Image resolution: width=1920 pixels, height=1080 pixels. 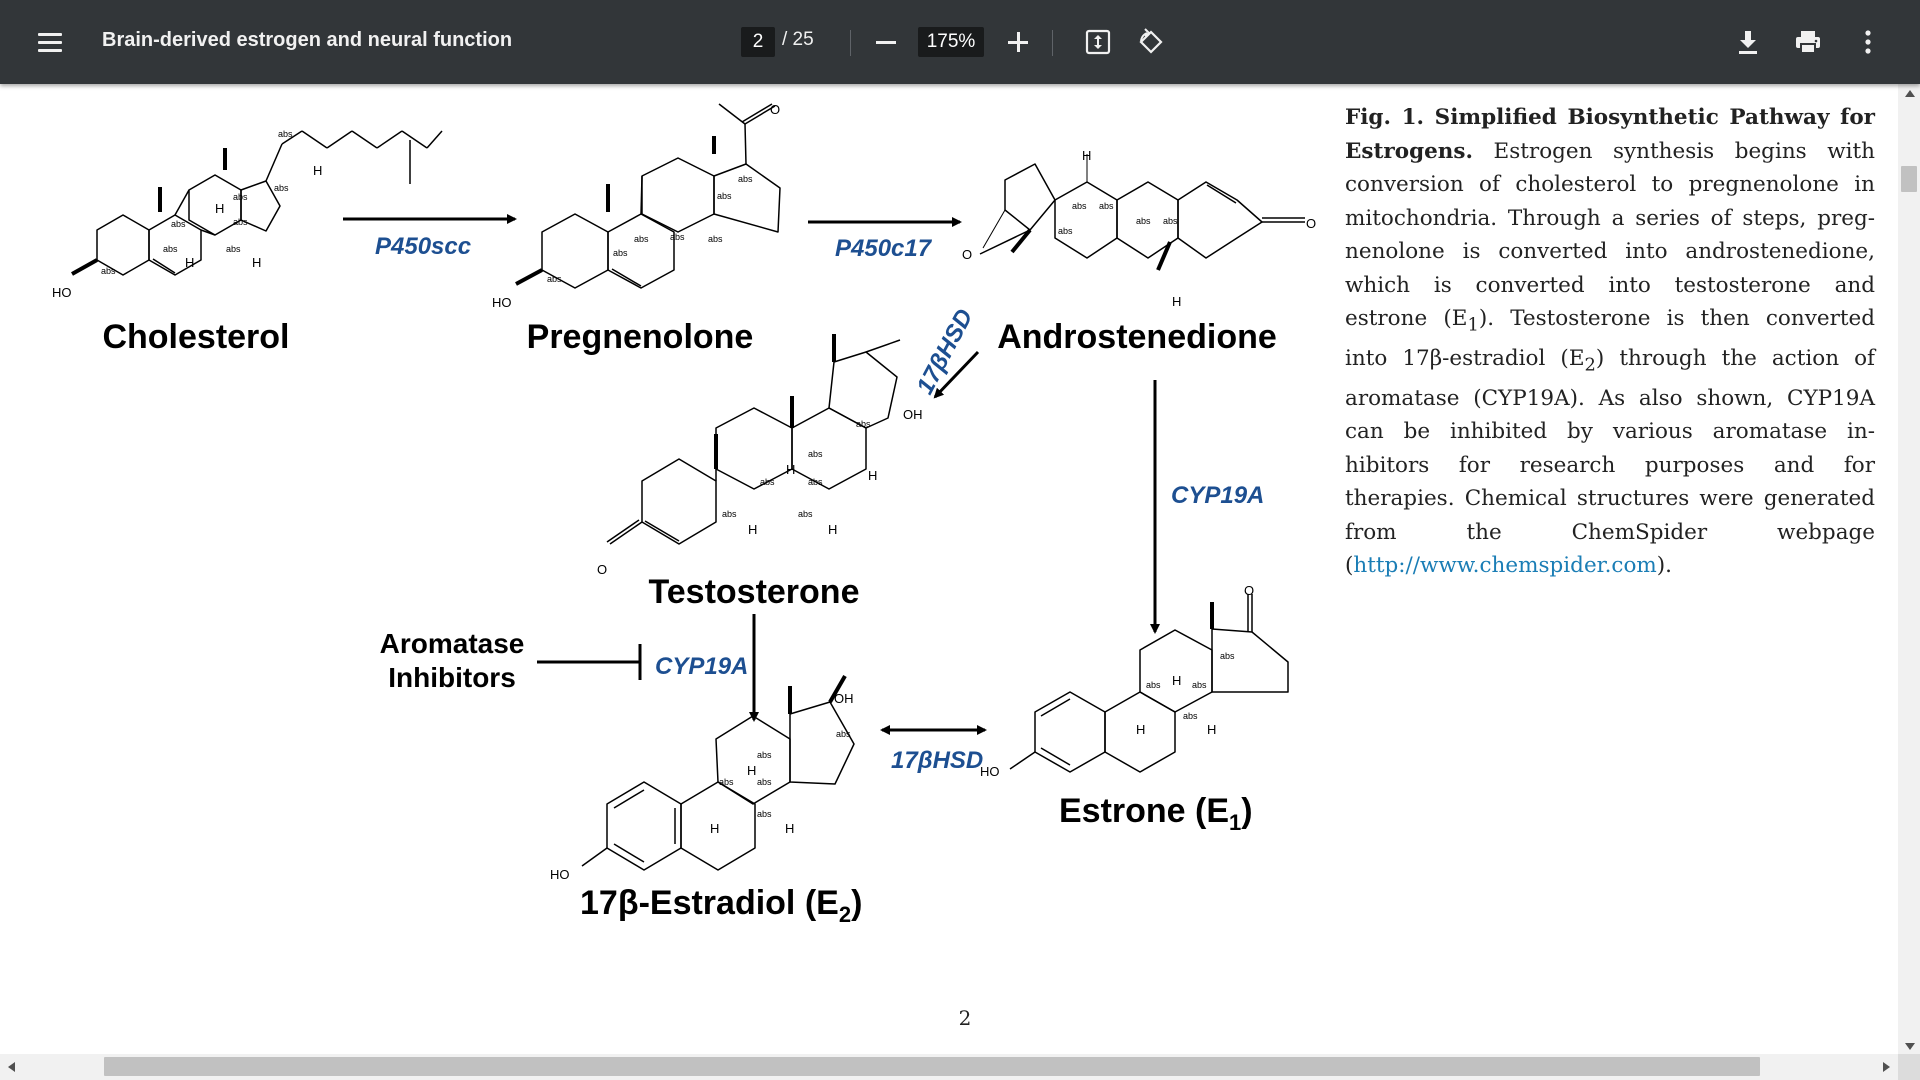 What do you see at coordinates (195, 337) in the screenshot?
I see `cholesterol-label: Cholesterol` at bounding box center [195, 337].